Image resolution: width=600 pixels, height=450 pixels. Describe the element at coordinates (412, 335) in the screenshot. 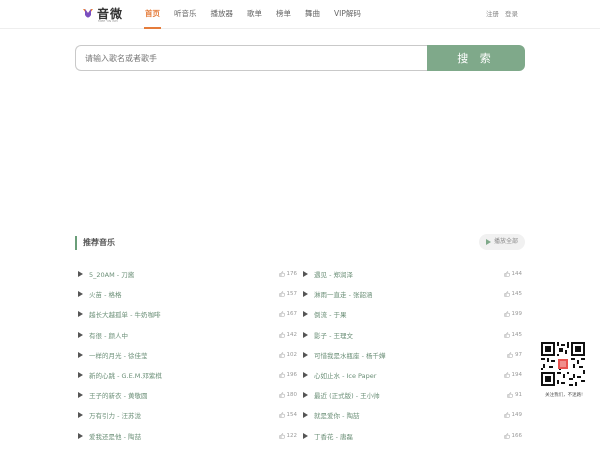

I see `song-item: 影子 - 王理文 145` at that location.